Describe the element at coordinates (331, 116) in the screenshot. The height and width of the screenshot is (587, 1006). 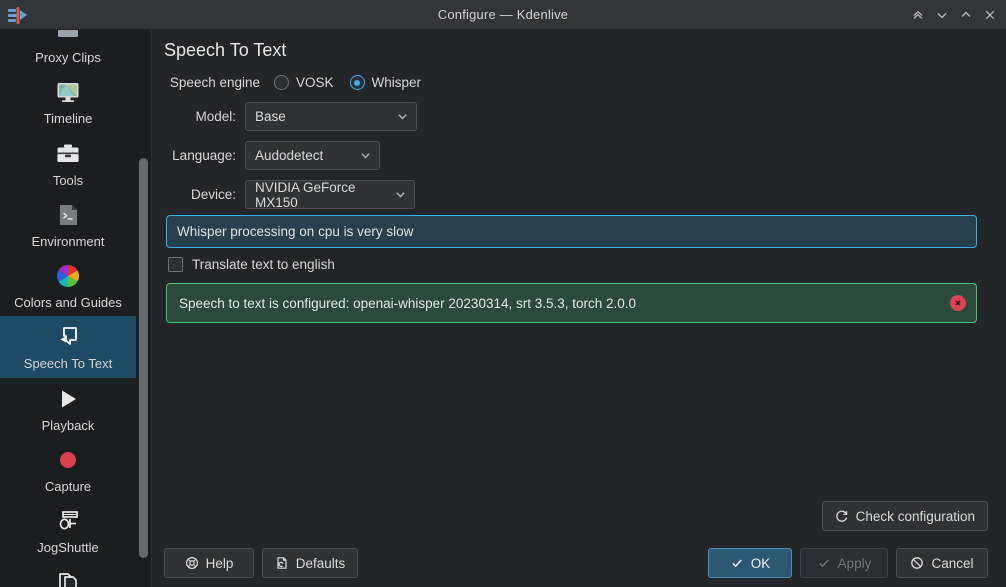
I see `model-combobox: Base` at that location.